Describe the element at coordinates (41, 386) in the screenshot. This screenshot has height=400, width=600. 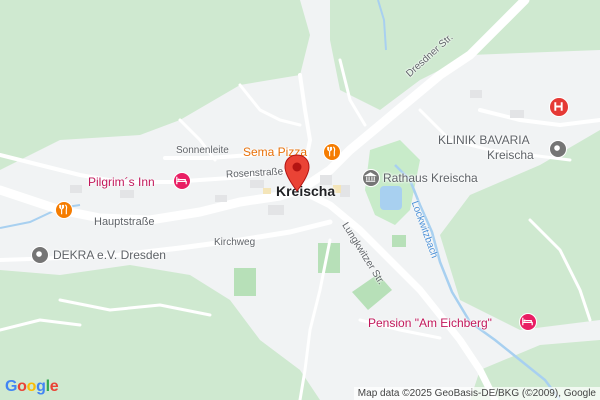
I see `google-logo-letter: g` at that location.